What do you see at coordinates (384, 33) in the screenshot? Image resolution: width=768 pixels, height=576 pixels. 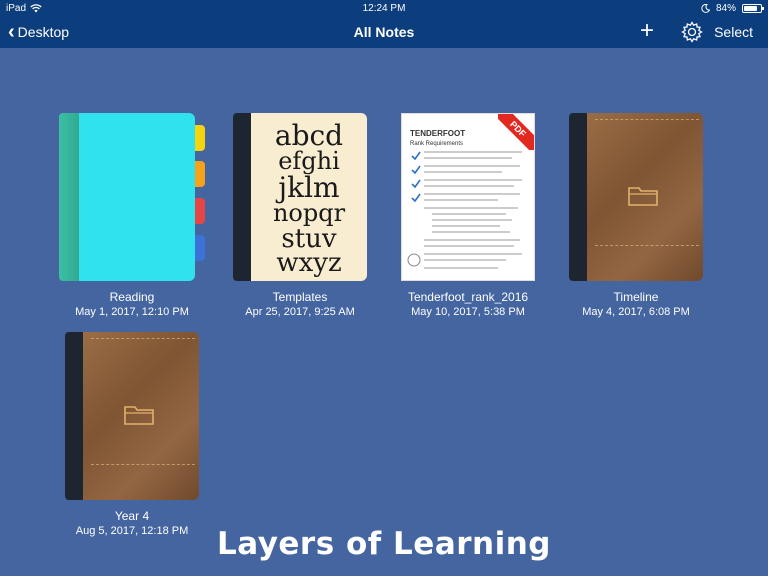 I see `navigation-bar: ‹ Desktop All Notes + Select` at bounding box center [384, 33].